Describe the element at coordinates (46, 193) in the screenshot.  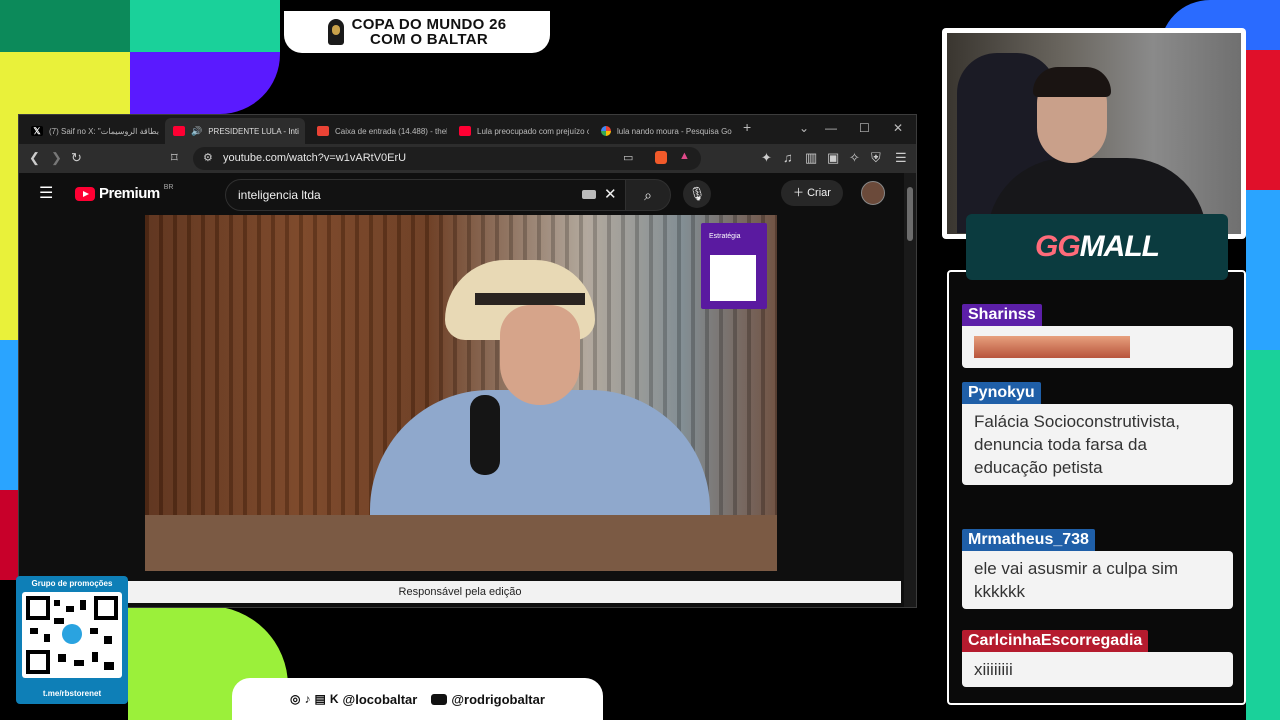
I see `hamburger-menu-icon: ☰` at that location.